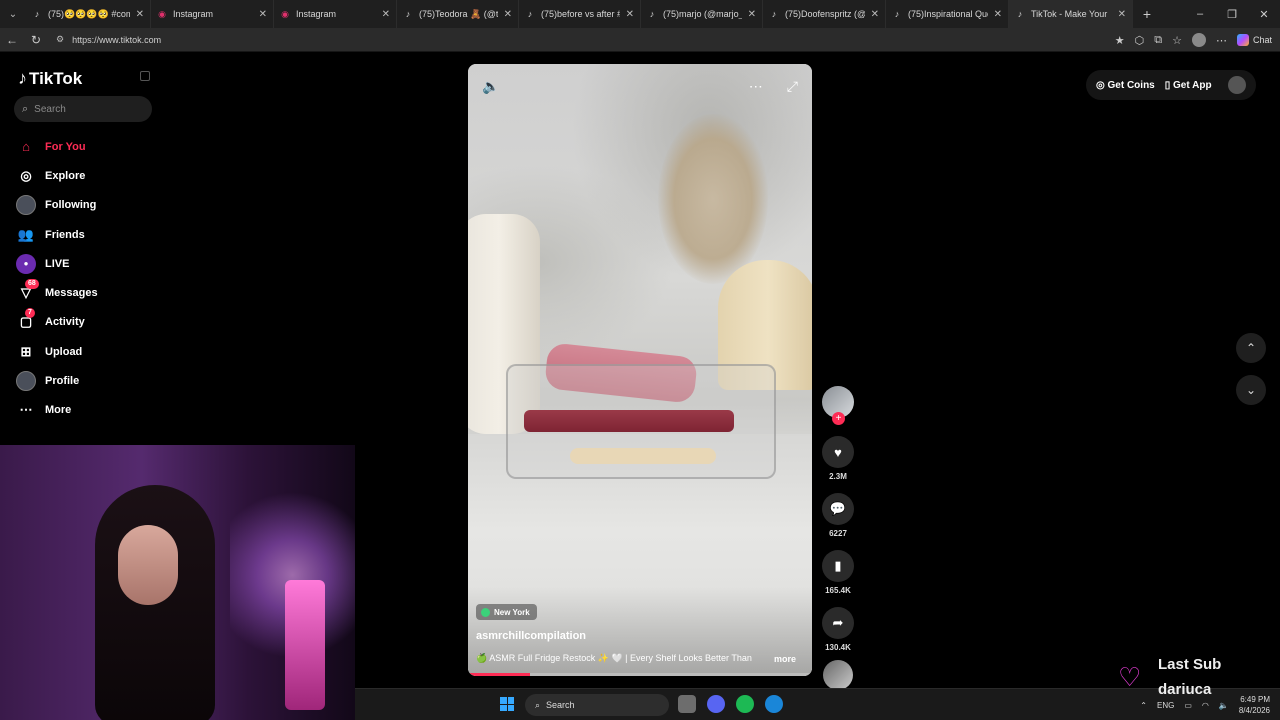 The height and width of the screenshot is (720, 1280). What do you see at coordinates (65, 146) in the screenshot?
I see `sidebar-item-label: For You` at bounding box center [65, 146].